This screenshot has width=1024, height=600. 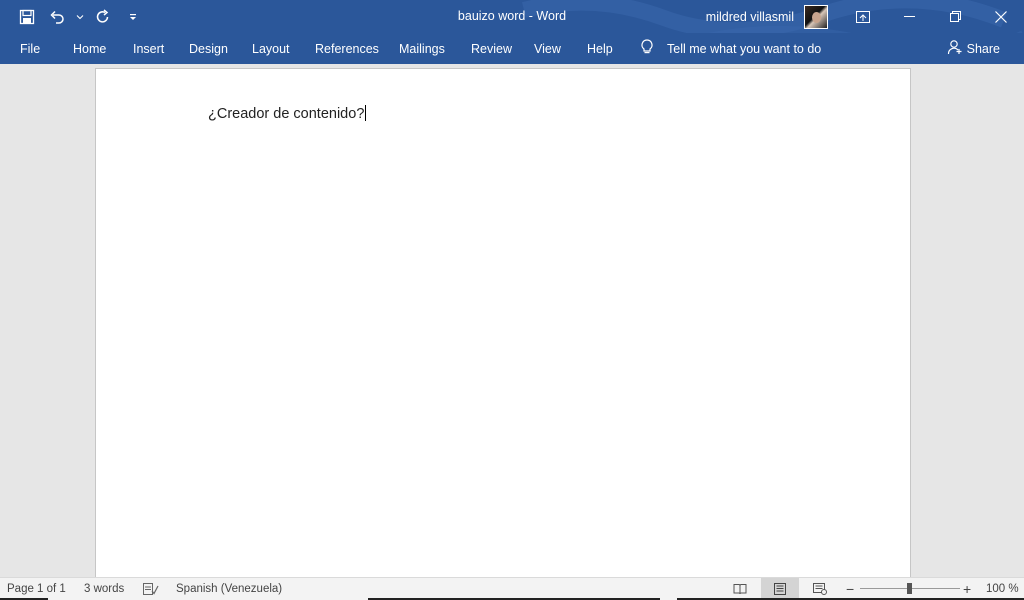 I want to click on avatar, so click(x=816, y=16).